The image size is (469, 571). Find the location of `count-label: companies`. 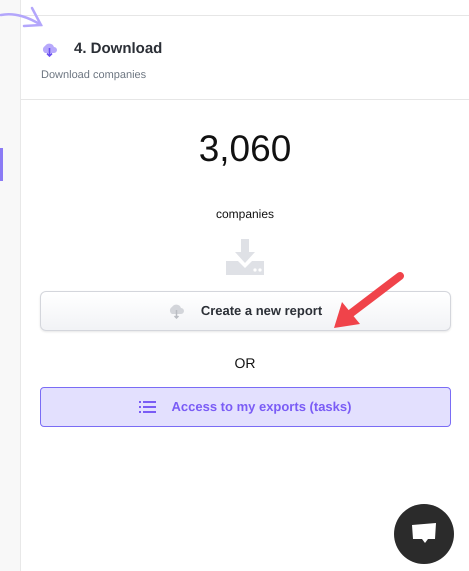

count-label: companies is located at coordinates (245, 214).